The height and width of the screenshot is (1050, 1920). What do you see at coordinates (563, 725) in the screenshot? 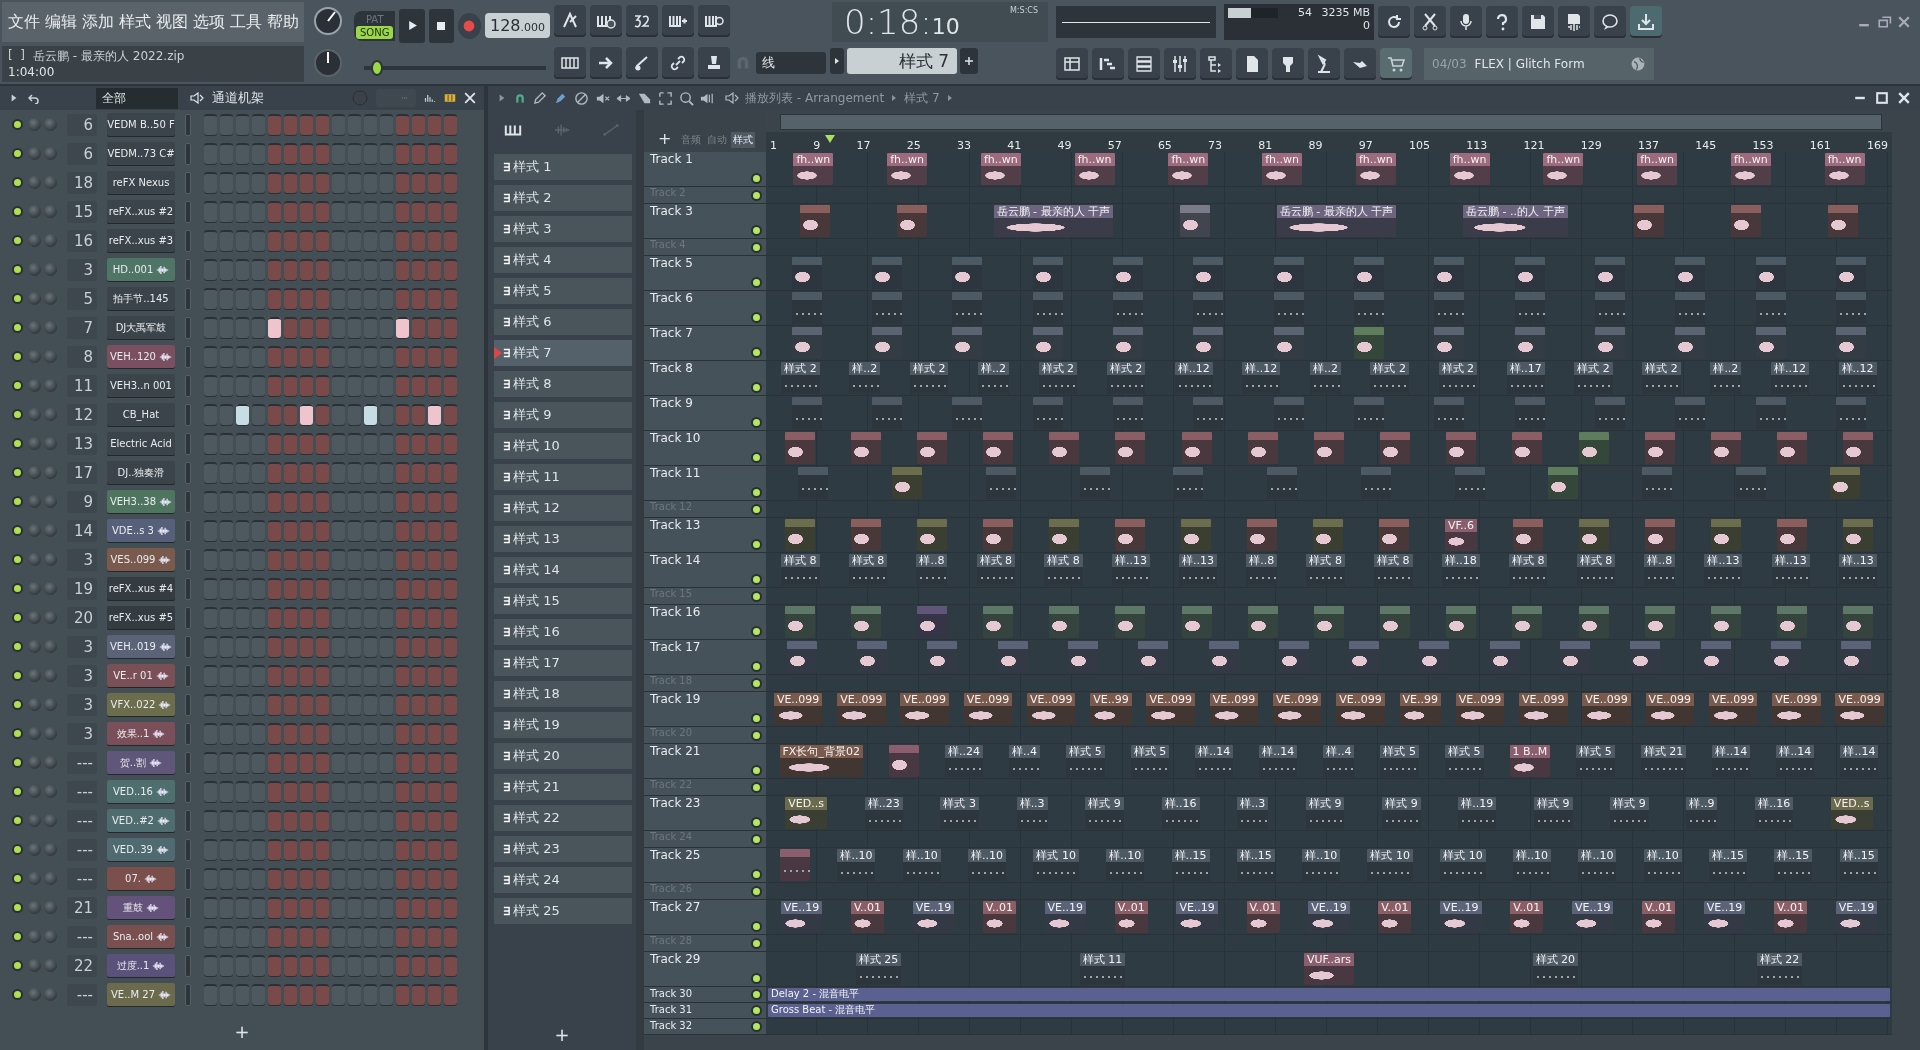
I see `pattern-list-item: 样式 19` at bounding box center [563, 725].